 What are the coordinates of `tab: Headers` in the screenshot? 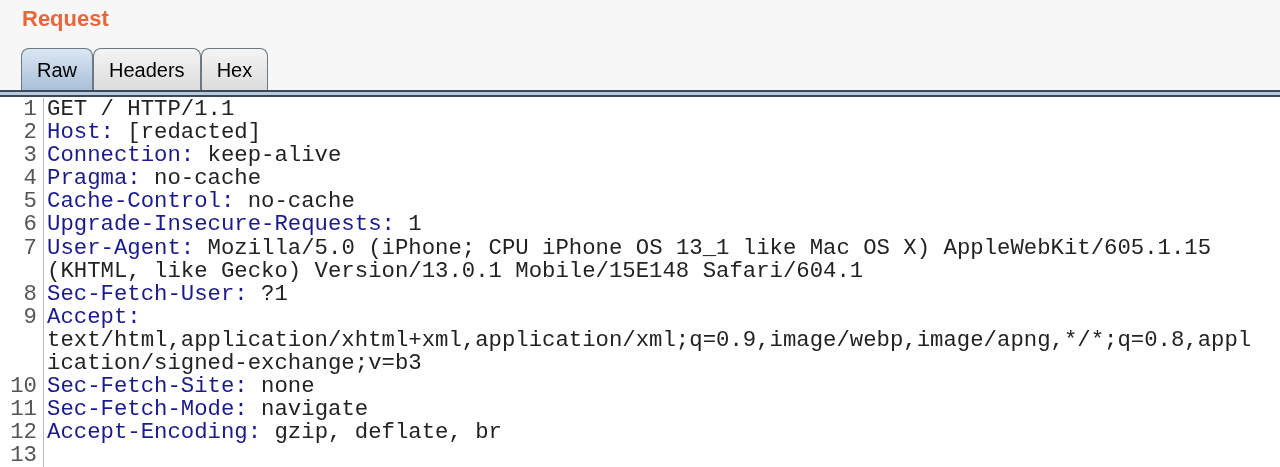 It's located at (147, 69).